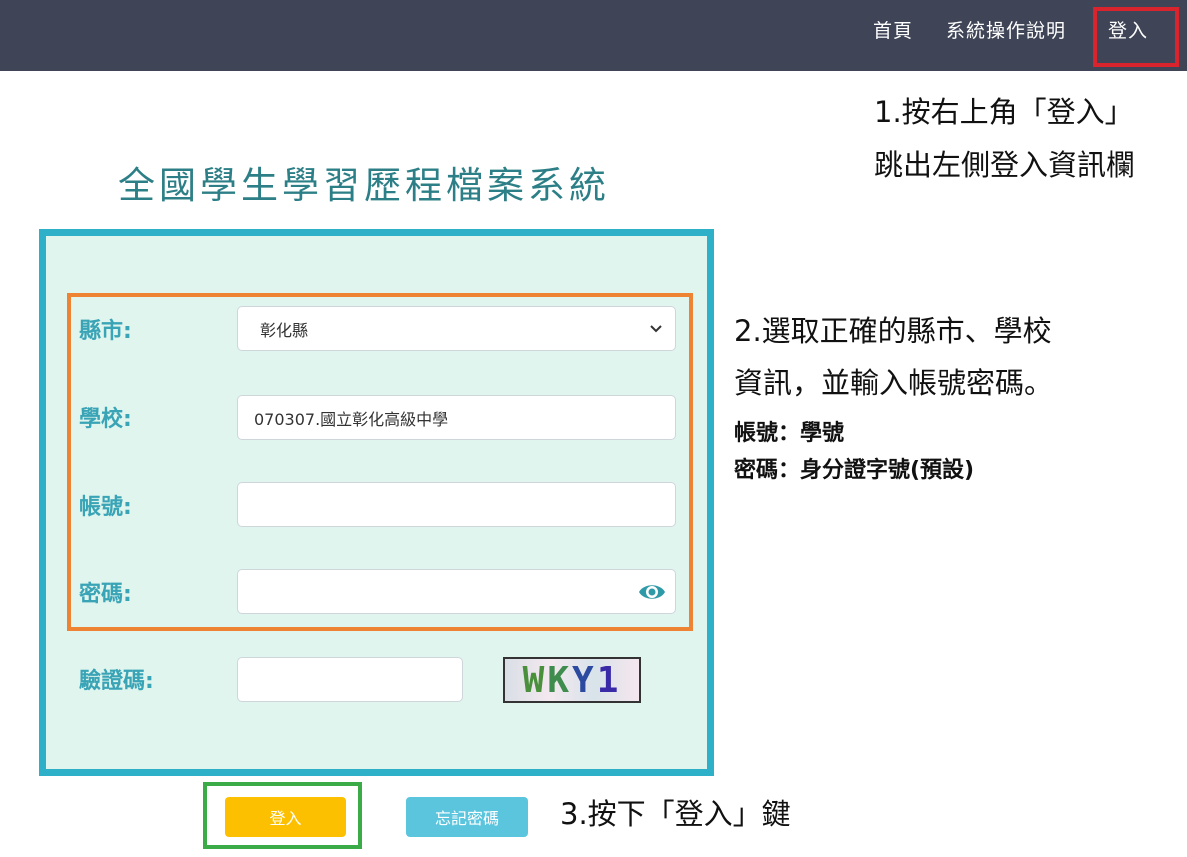  I want to click on nav-guide-link: 系統操作說明, so click(1006, 29).